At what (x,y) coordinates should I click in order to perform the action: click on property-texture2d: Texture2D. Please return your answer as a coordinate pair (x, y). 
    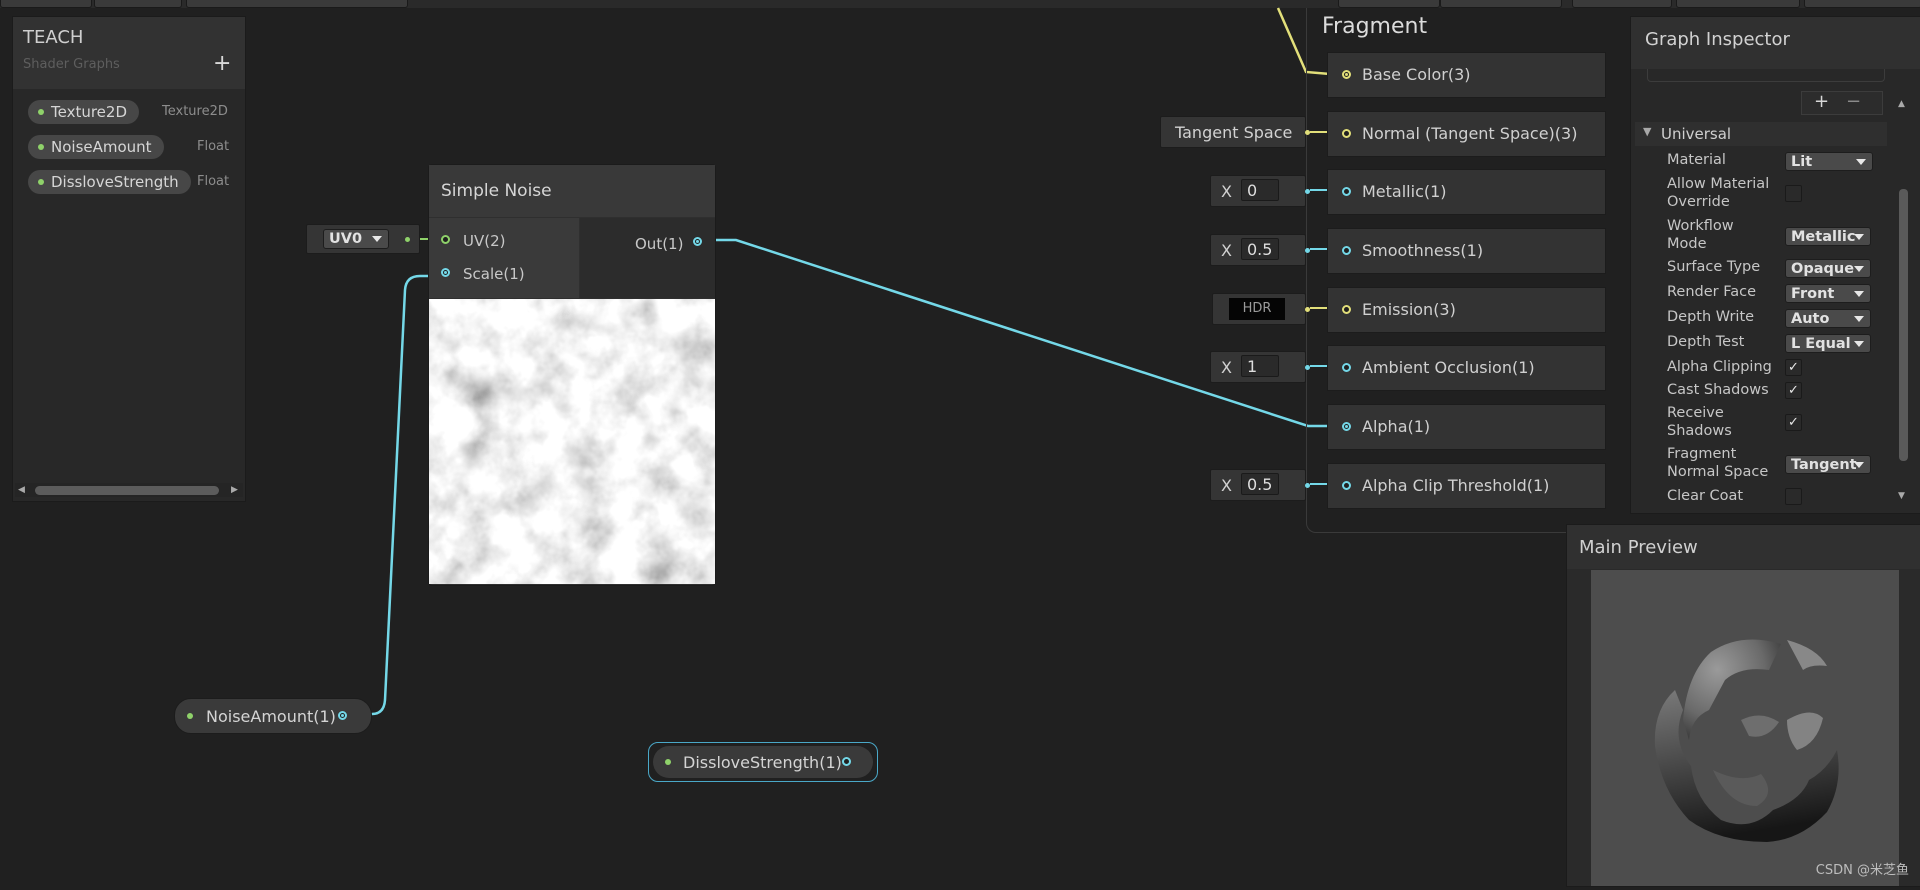
    Looking at the image, I should click on (84, 112).